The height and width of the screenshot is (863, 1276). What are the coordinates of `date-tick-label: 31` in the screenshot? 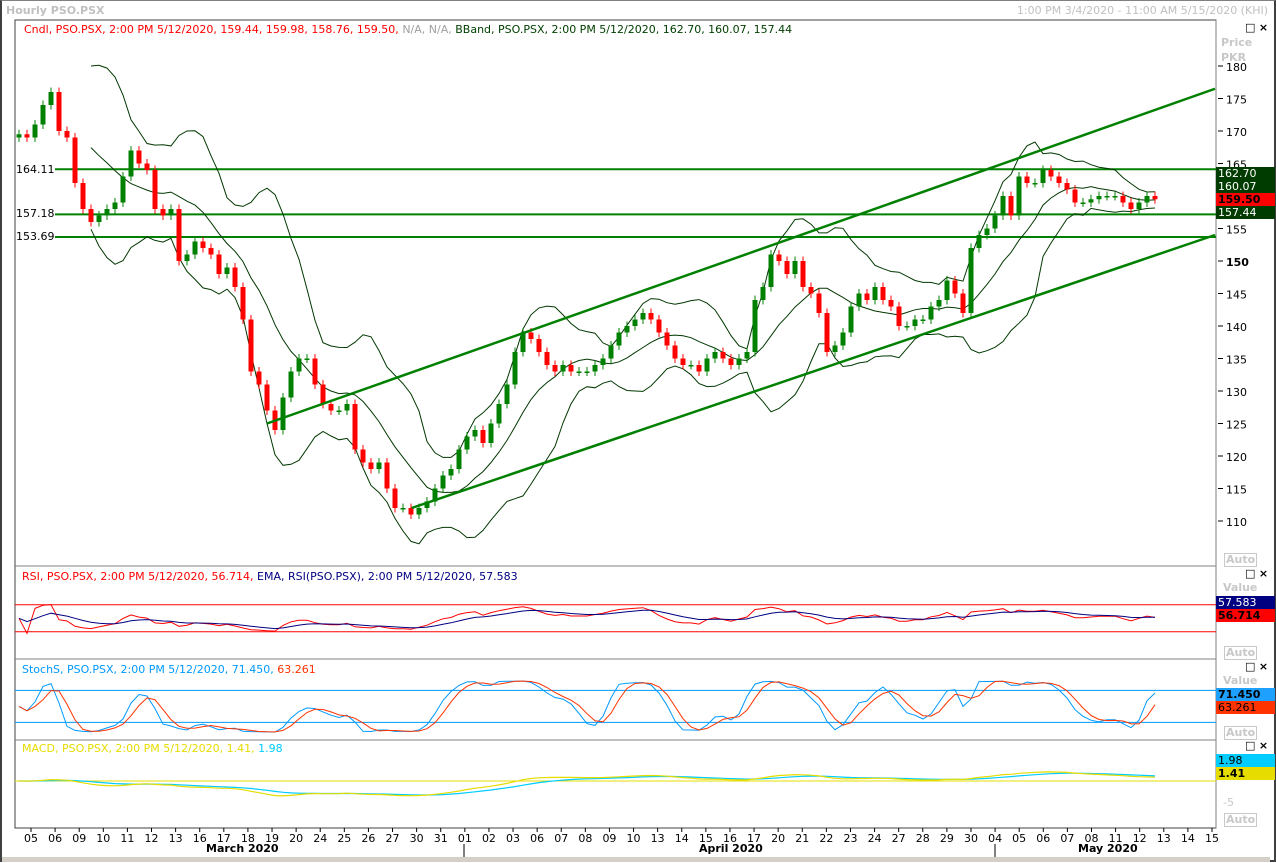 It's located at (441, 838).